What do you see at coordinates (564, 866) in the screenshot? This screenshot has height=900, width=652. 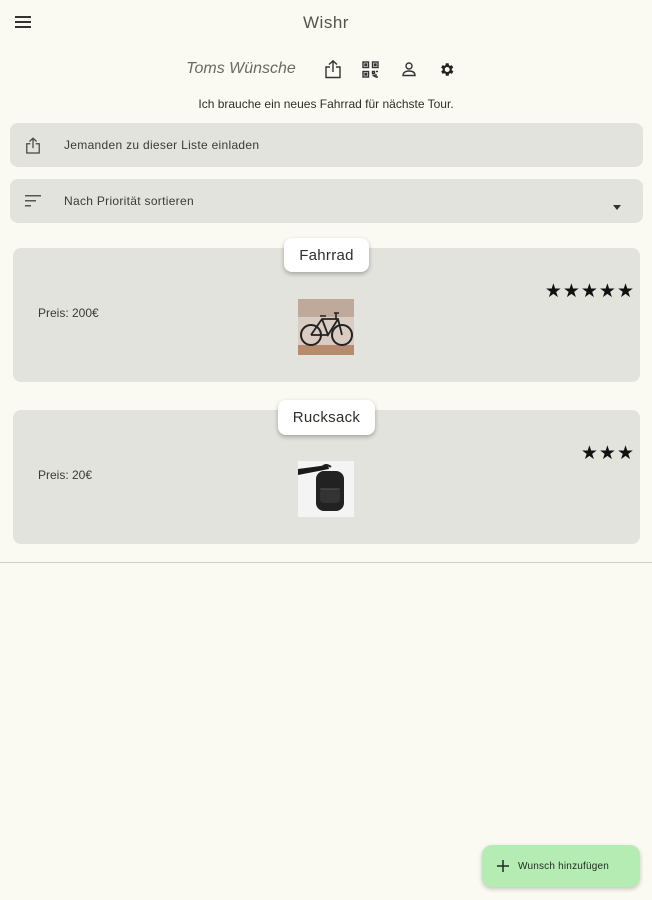 I see `add-wish-label: Wunsch hinzufügen` at bounding box center [564, 866].